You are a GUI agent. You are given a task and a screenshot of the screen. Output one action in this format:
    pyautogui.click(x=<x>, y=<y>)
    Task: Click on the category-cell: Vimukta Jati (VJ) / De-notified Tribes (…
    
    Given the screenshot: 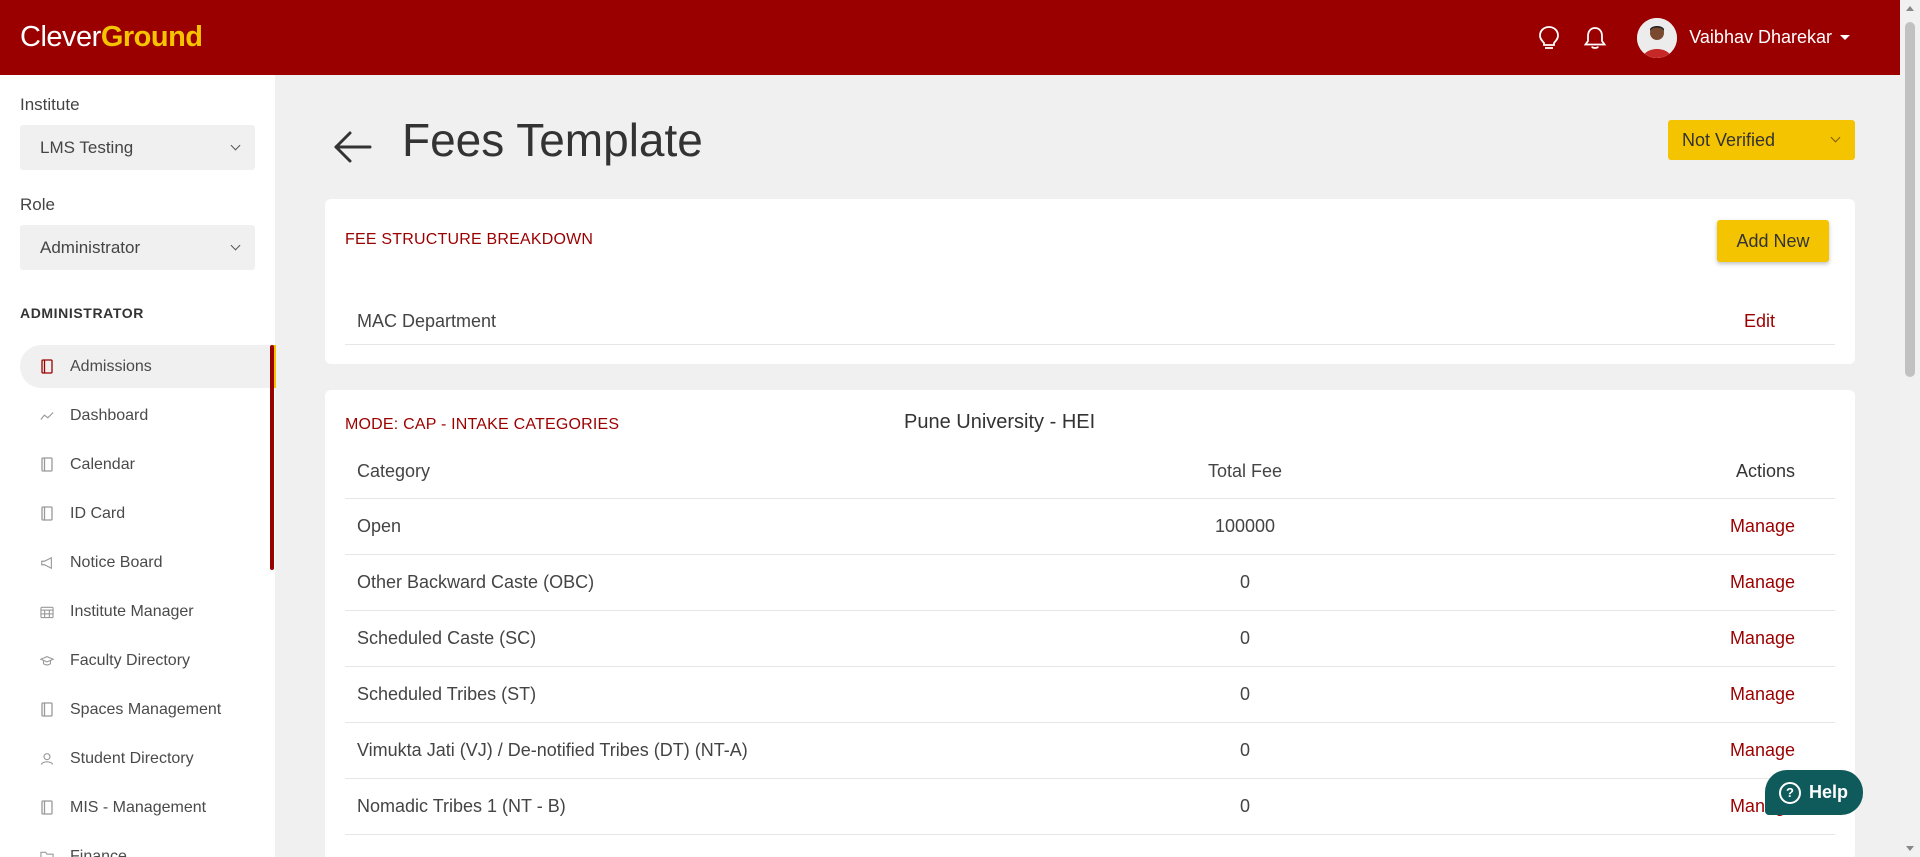 What is the action you would take?
    pyautogui.click(x=552, y=750)
    